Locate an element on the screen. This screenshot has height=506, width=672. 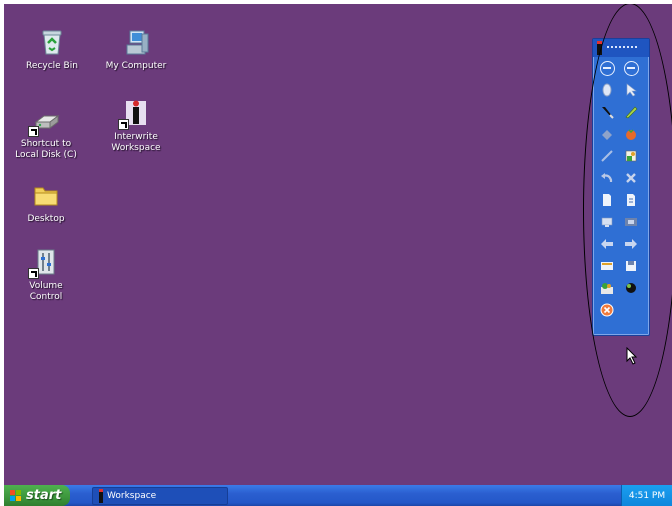
icon-label: Desktop is located at coordinates (46, 219).